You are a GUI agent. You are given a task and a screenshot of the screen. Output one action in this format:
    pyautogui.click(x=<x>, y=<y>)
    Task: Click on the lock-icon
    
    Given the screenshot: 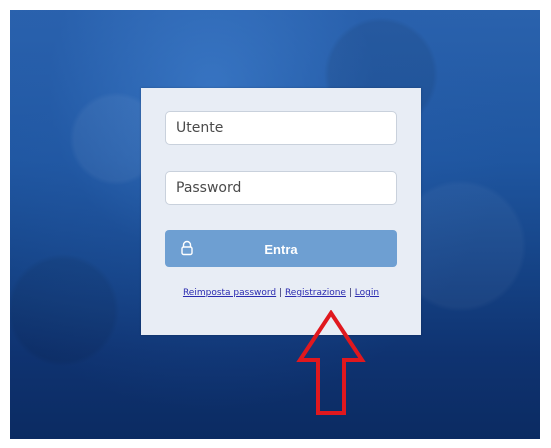 What is the action you would take?
    pyautogui.click(x=187, y=248)
    